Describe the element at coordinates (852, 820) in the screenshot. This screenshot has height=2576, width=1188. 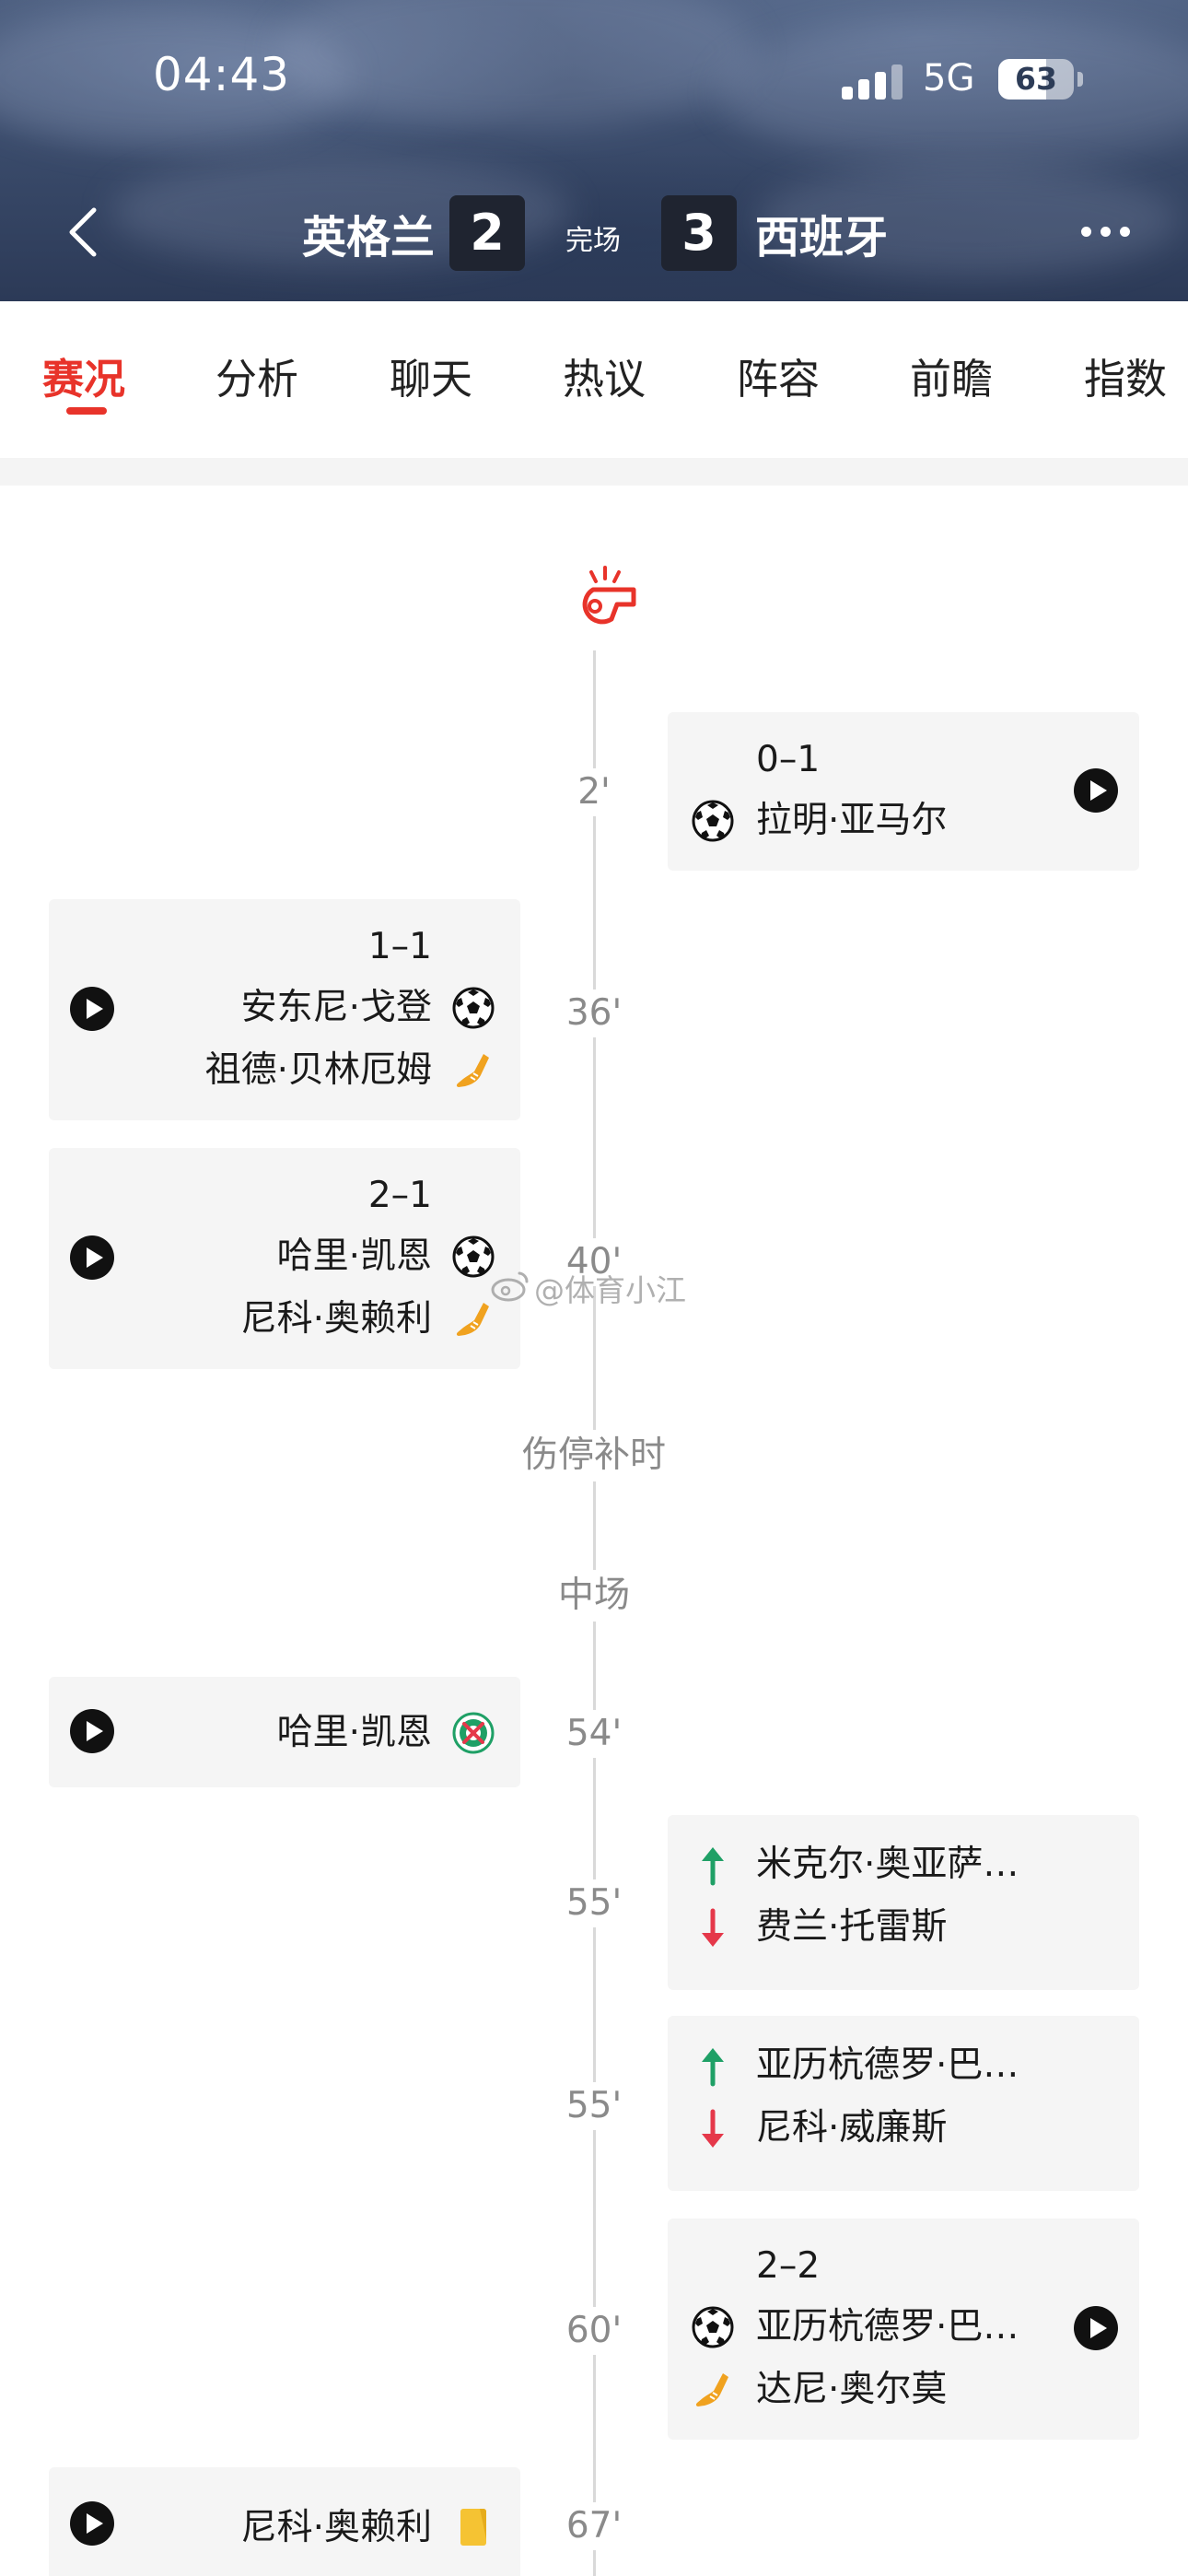
I see `event-player: 拉明·亚马尔` at that location.